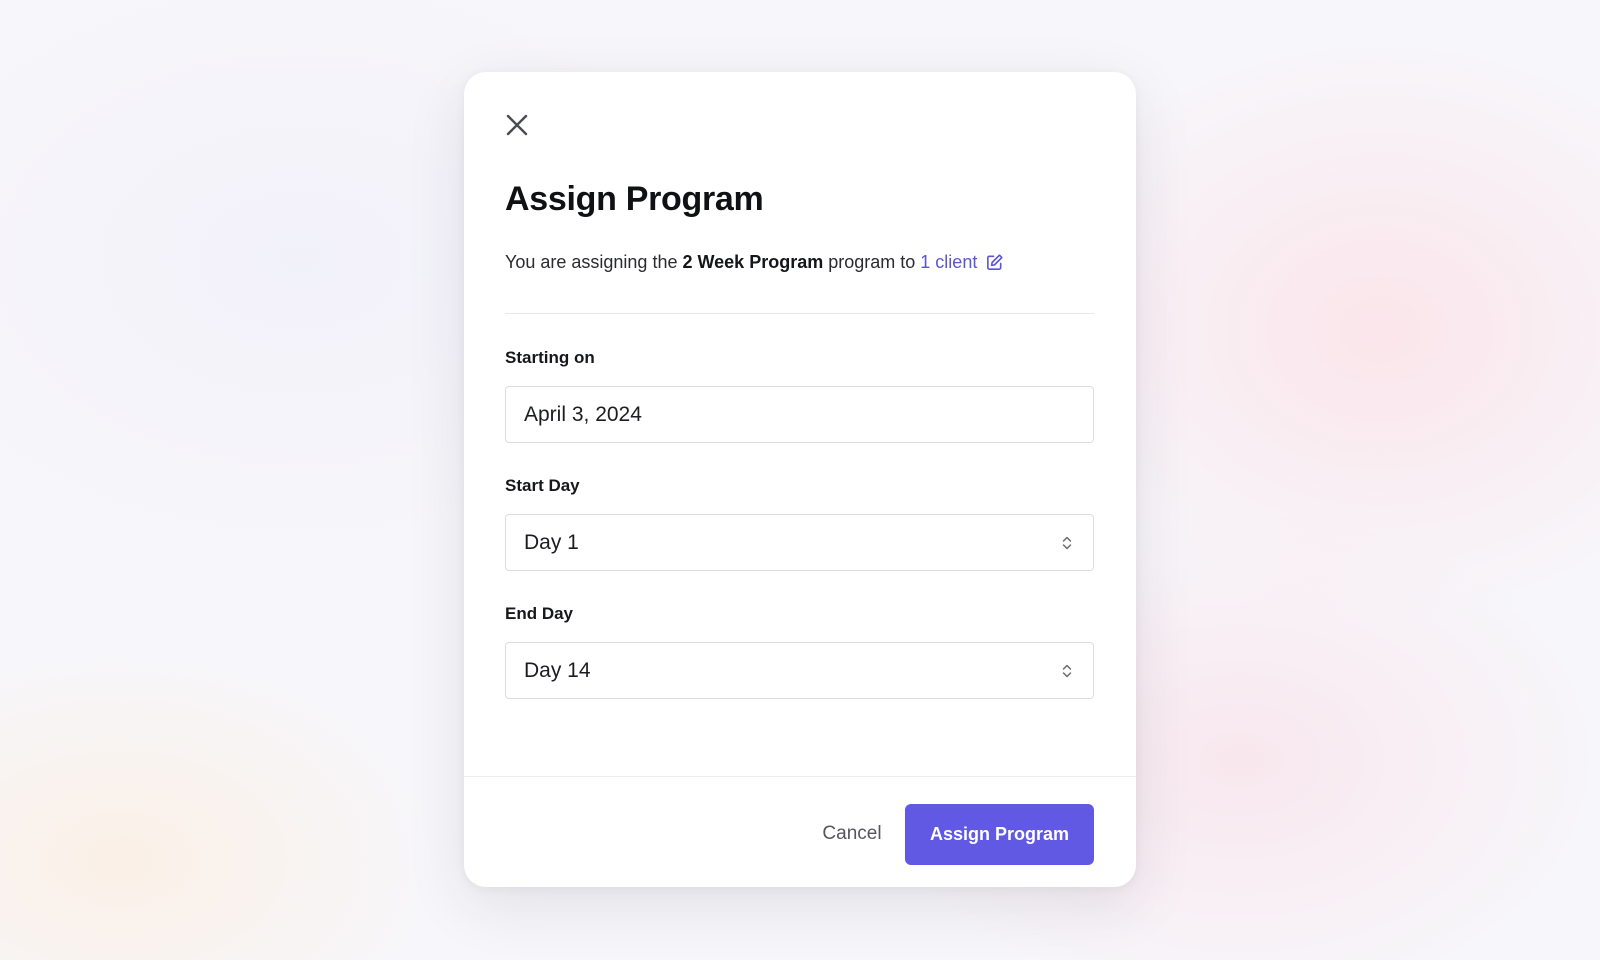 Image resolution: width=1600 pixels, height=960 pixels. Describe the element at coordinates (948, 262) in the screenshot. I see `client-link: 1 client` at that location.